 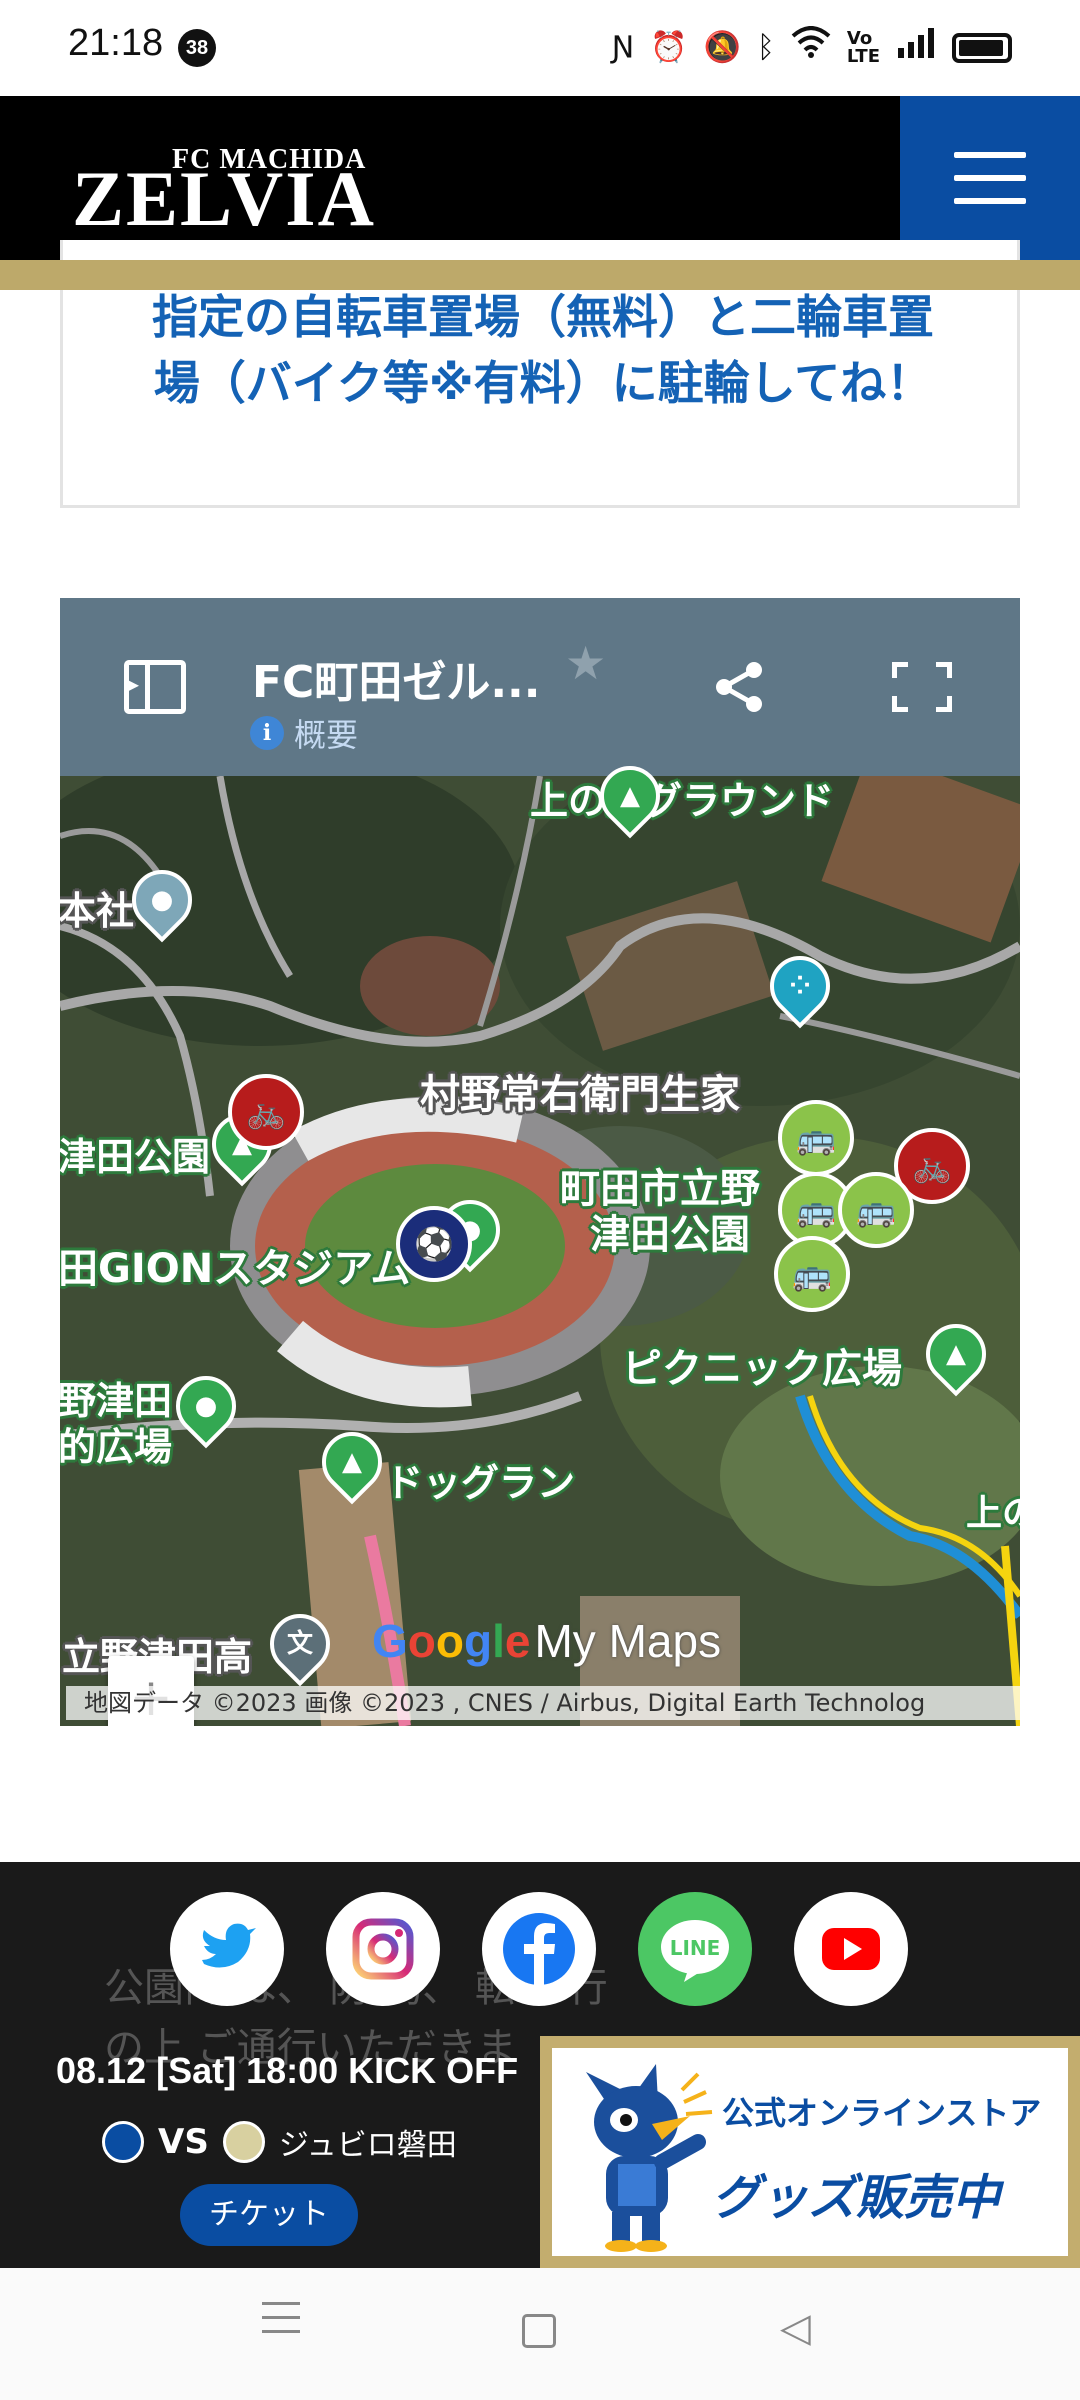 What do you see at coordinates (326, 735) in the screenshot?
I see `map-info-label: 概要` at bounding box center [326, 735].